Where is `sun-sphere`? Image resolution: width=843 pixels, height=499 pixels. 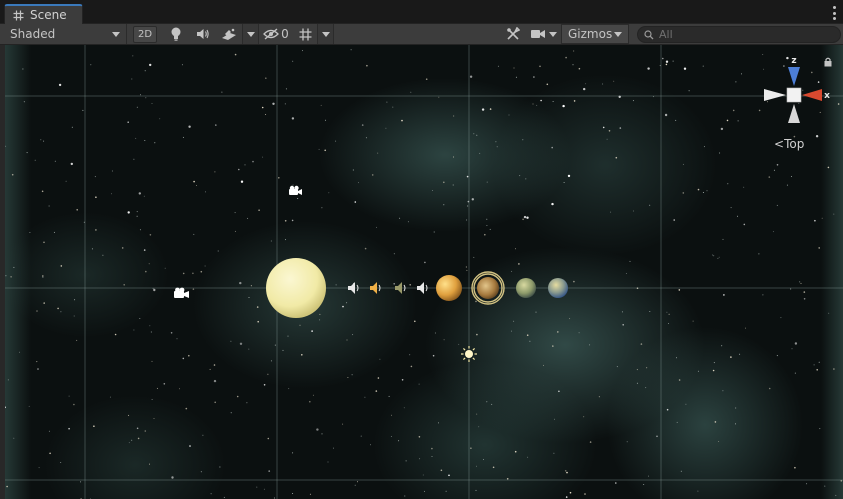 sun-sphere is located at coordinates (296, 288).